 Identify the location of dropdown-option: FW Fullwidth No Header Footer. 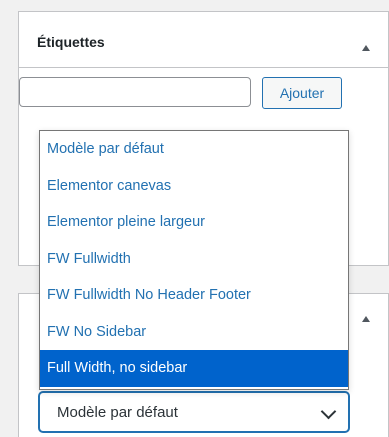
(194, 295).